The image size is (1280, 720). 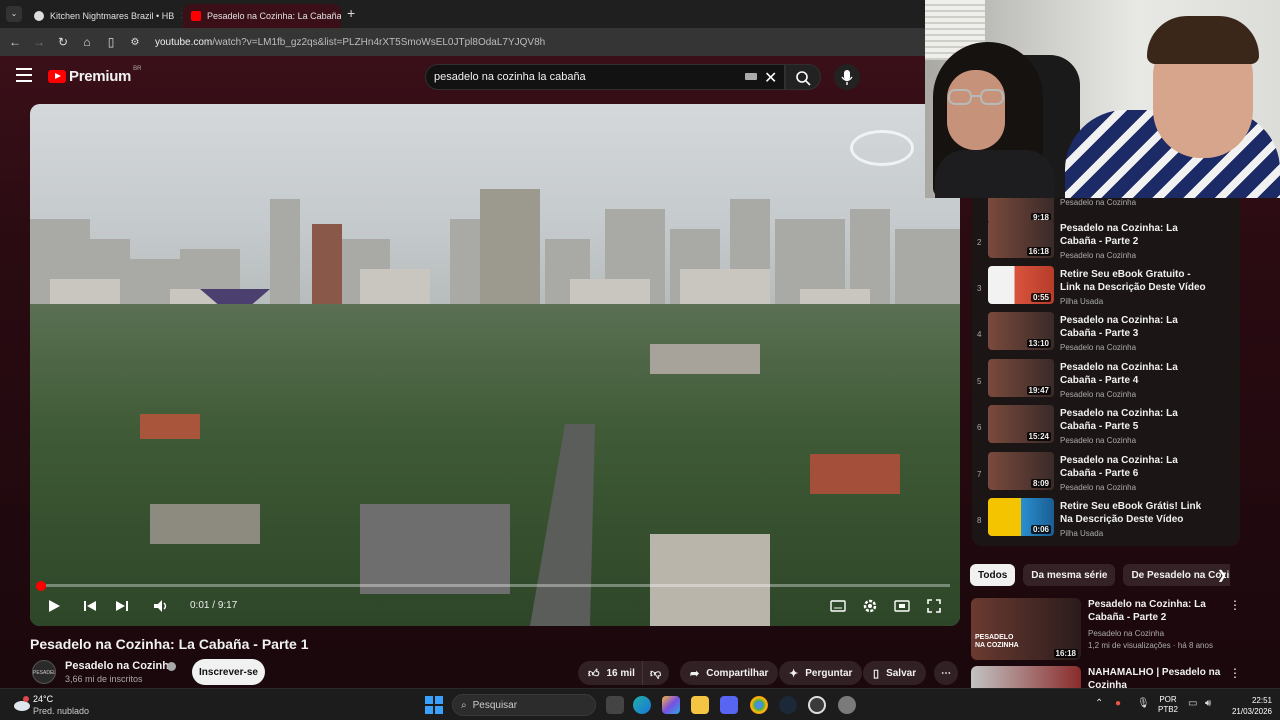 What do you see at coordinates (434, 705) in the screenshot?
I see `windows-start-button` at bounding box center [434, 705].